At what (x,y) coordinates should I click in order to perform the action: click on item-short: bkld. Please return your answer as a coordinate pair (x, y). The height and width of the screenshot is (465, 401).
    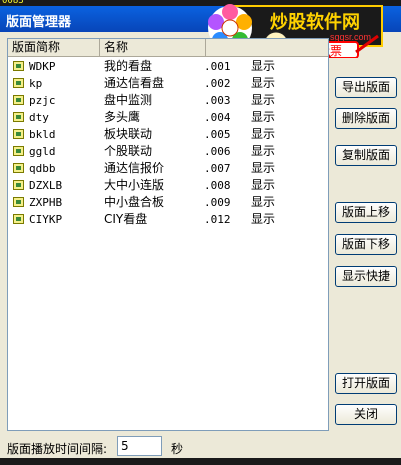
    Looking at the image, I should click on (42, 134).